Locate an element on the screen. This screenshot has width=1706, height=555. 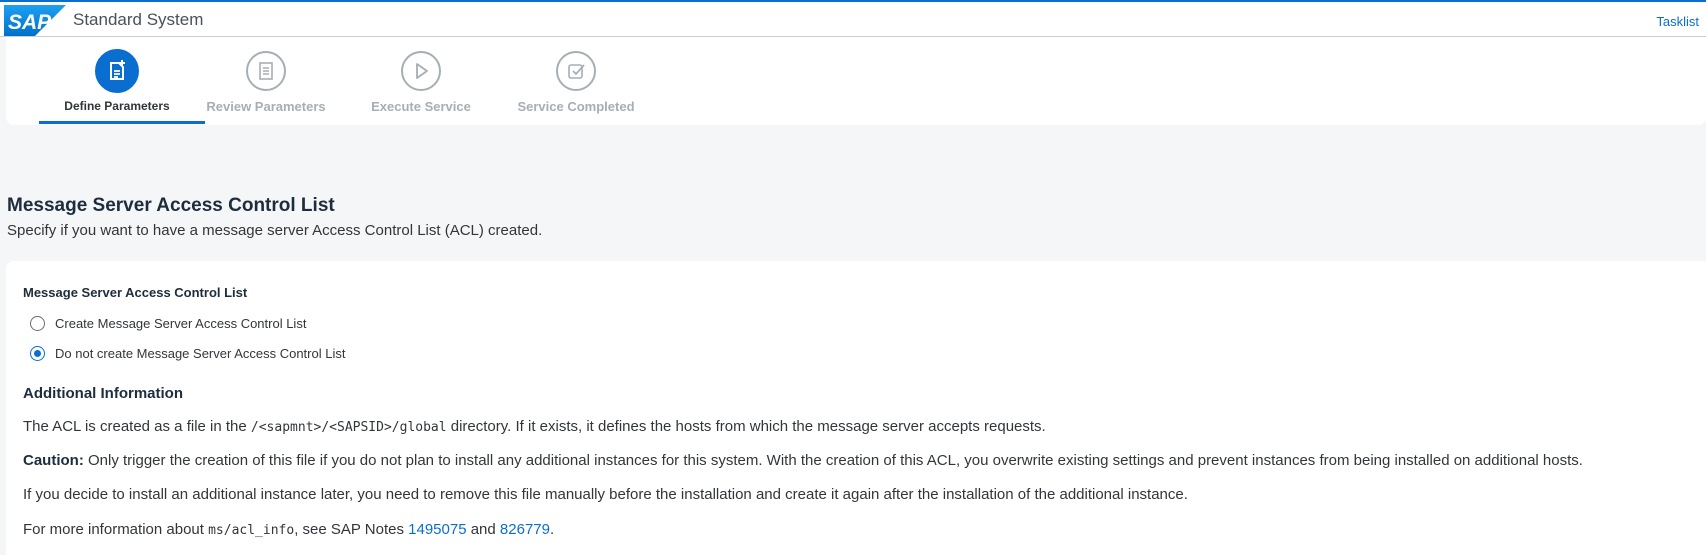
text: For more information about is located at coordinates (116, 529).